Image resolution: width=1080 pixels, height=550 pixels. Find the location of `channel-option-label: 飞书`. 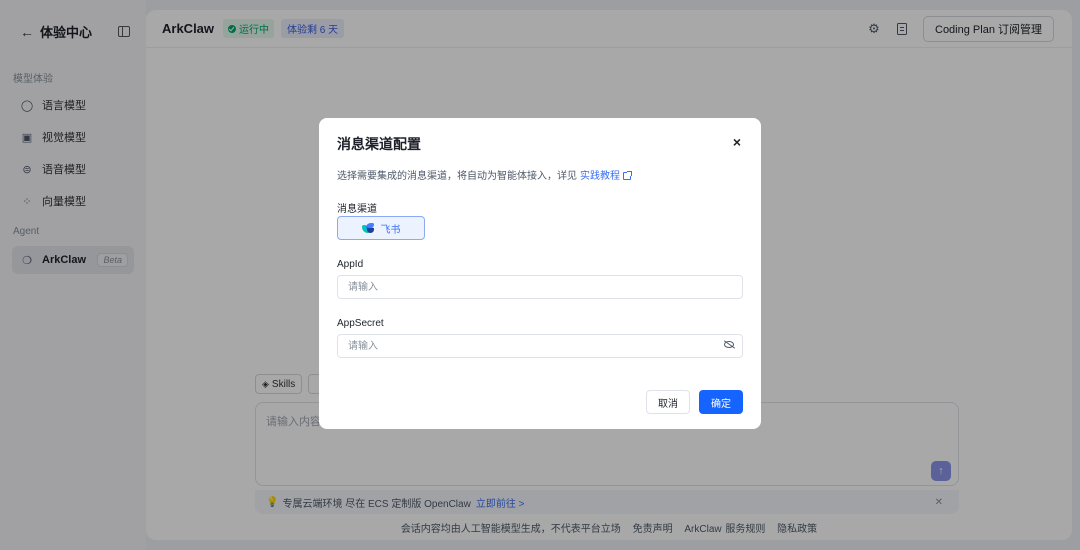

channel-option-label: 飞书 is located at coordinates (390, 230).